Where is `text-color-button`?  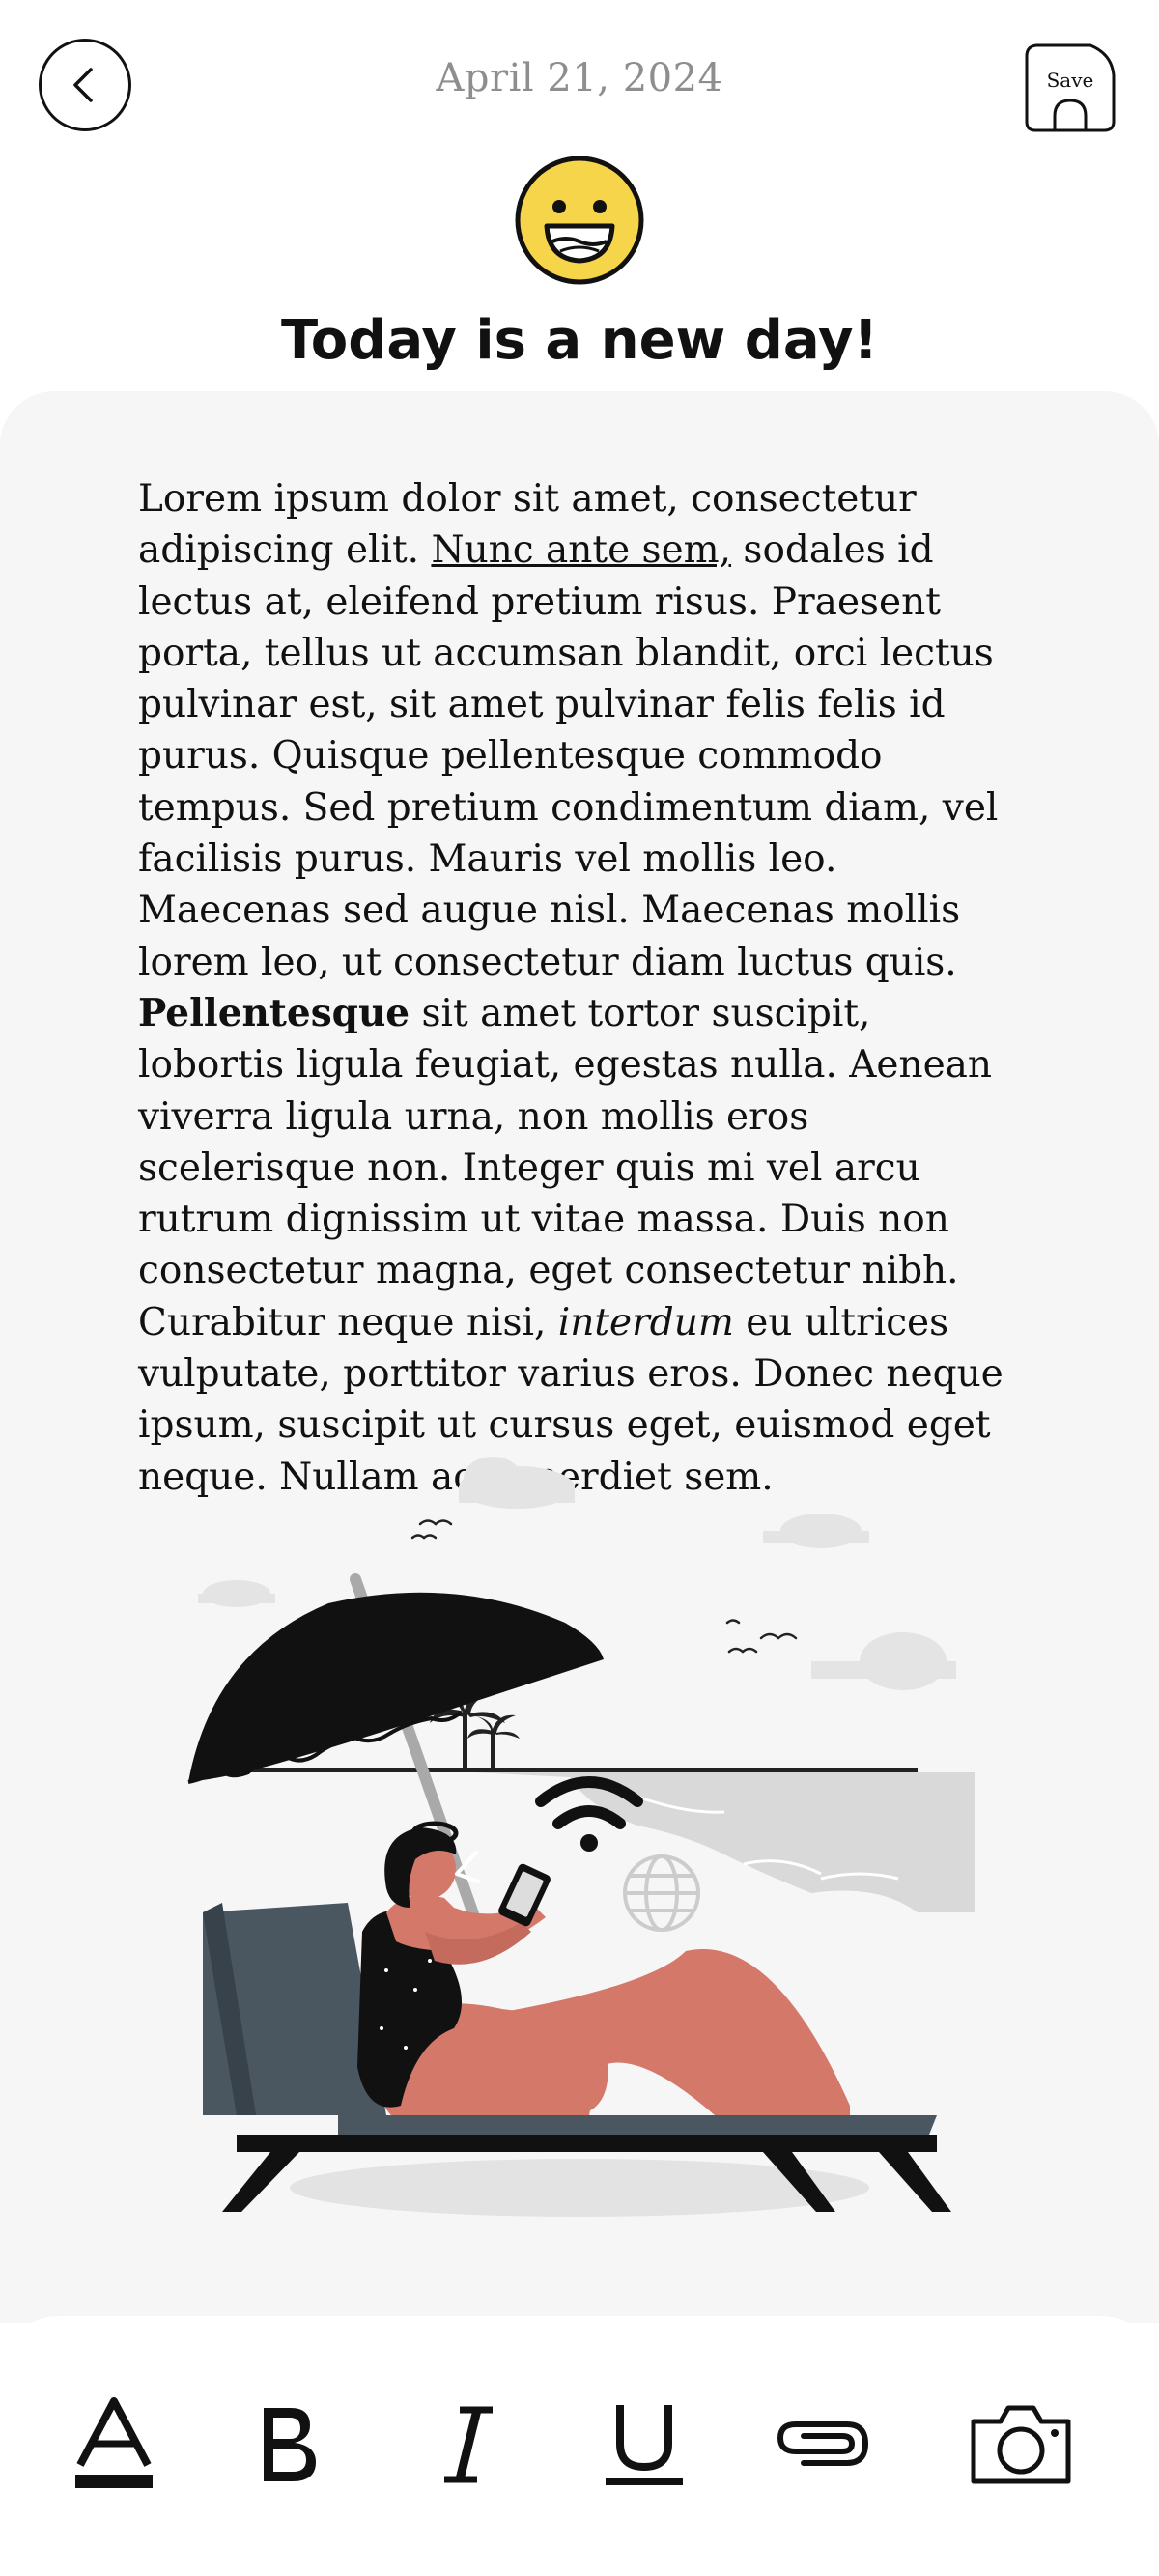
text-color-button is located at coordinates (114, 2444).